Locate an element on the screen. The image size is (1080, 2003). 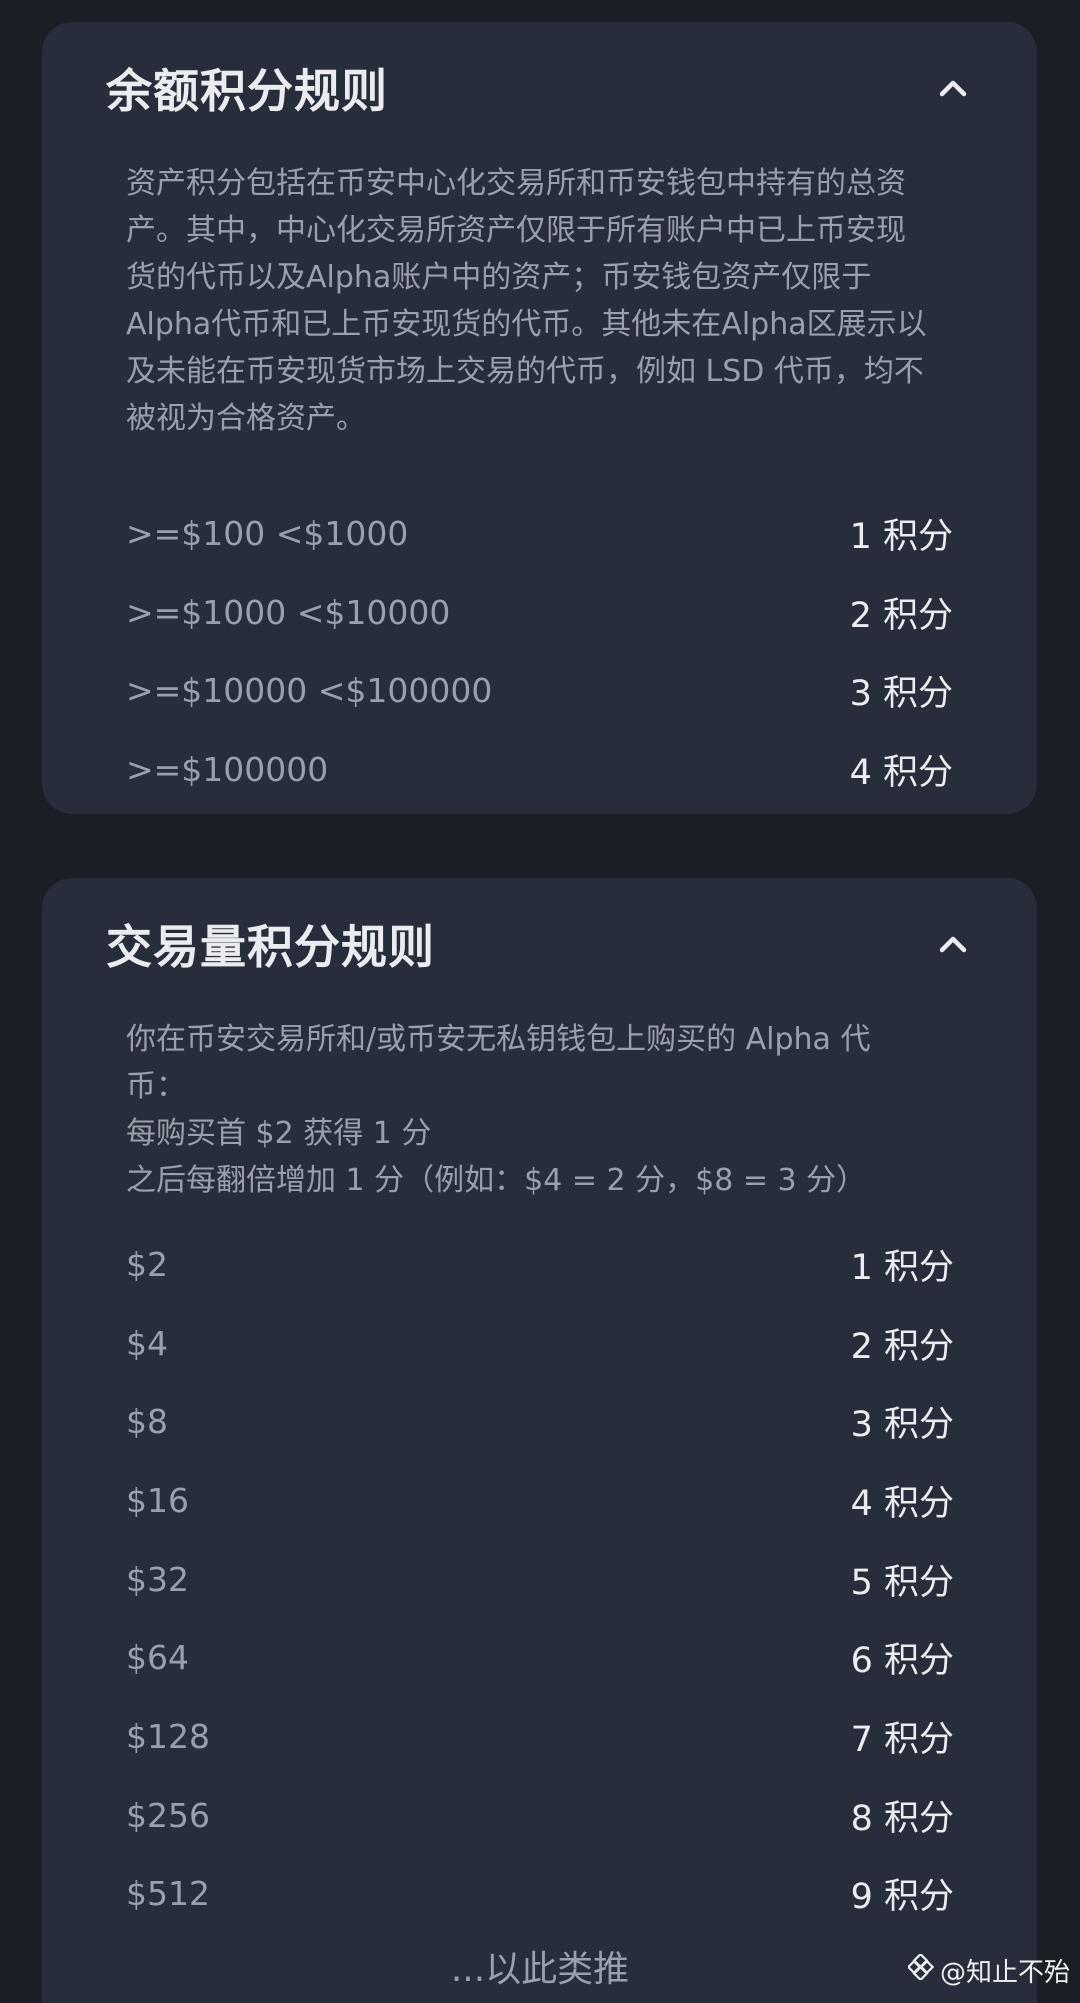
rule-points: 9 积分 is located at coordinates (902, 1897).